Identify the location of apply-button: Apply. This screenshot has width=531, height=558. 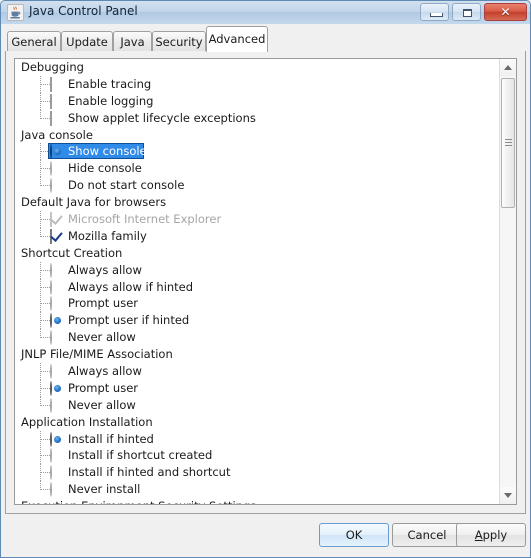
(491, 535).